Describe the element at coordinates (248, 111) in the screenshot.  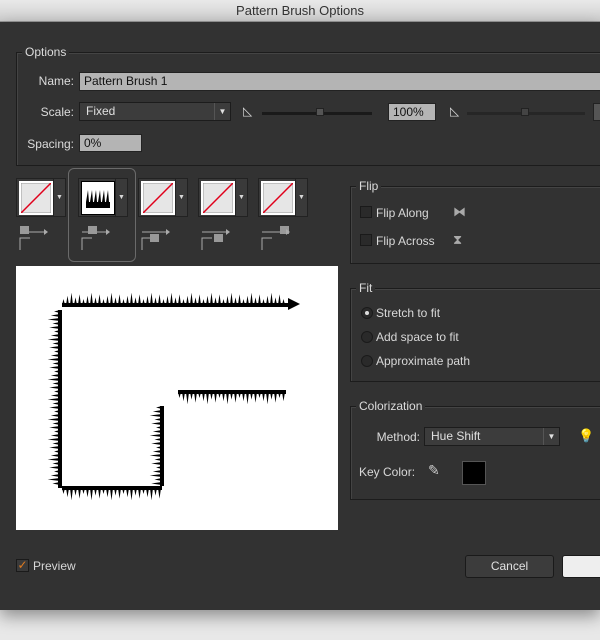
I see `scale-min-icon: ◺` at that location.